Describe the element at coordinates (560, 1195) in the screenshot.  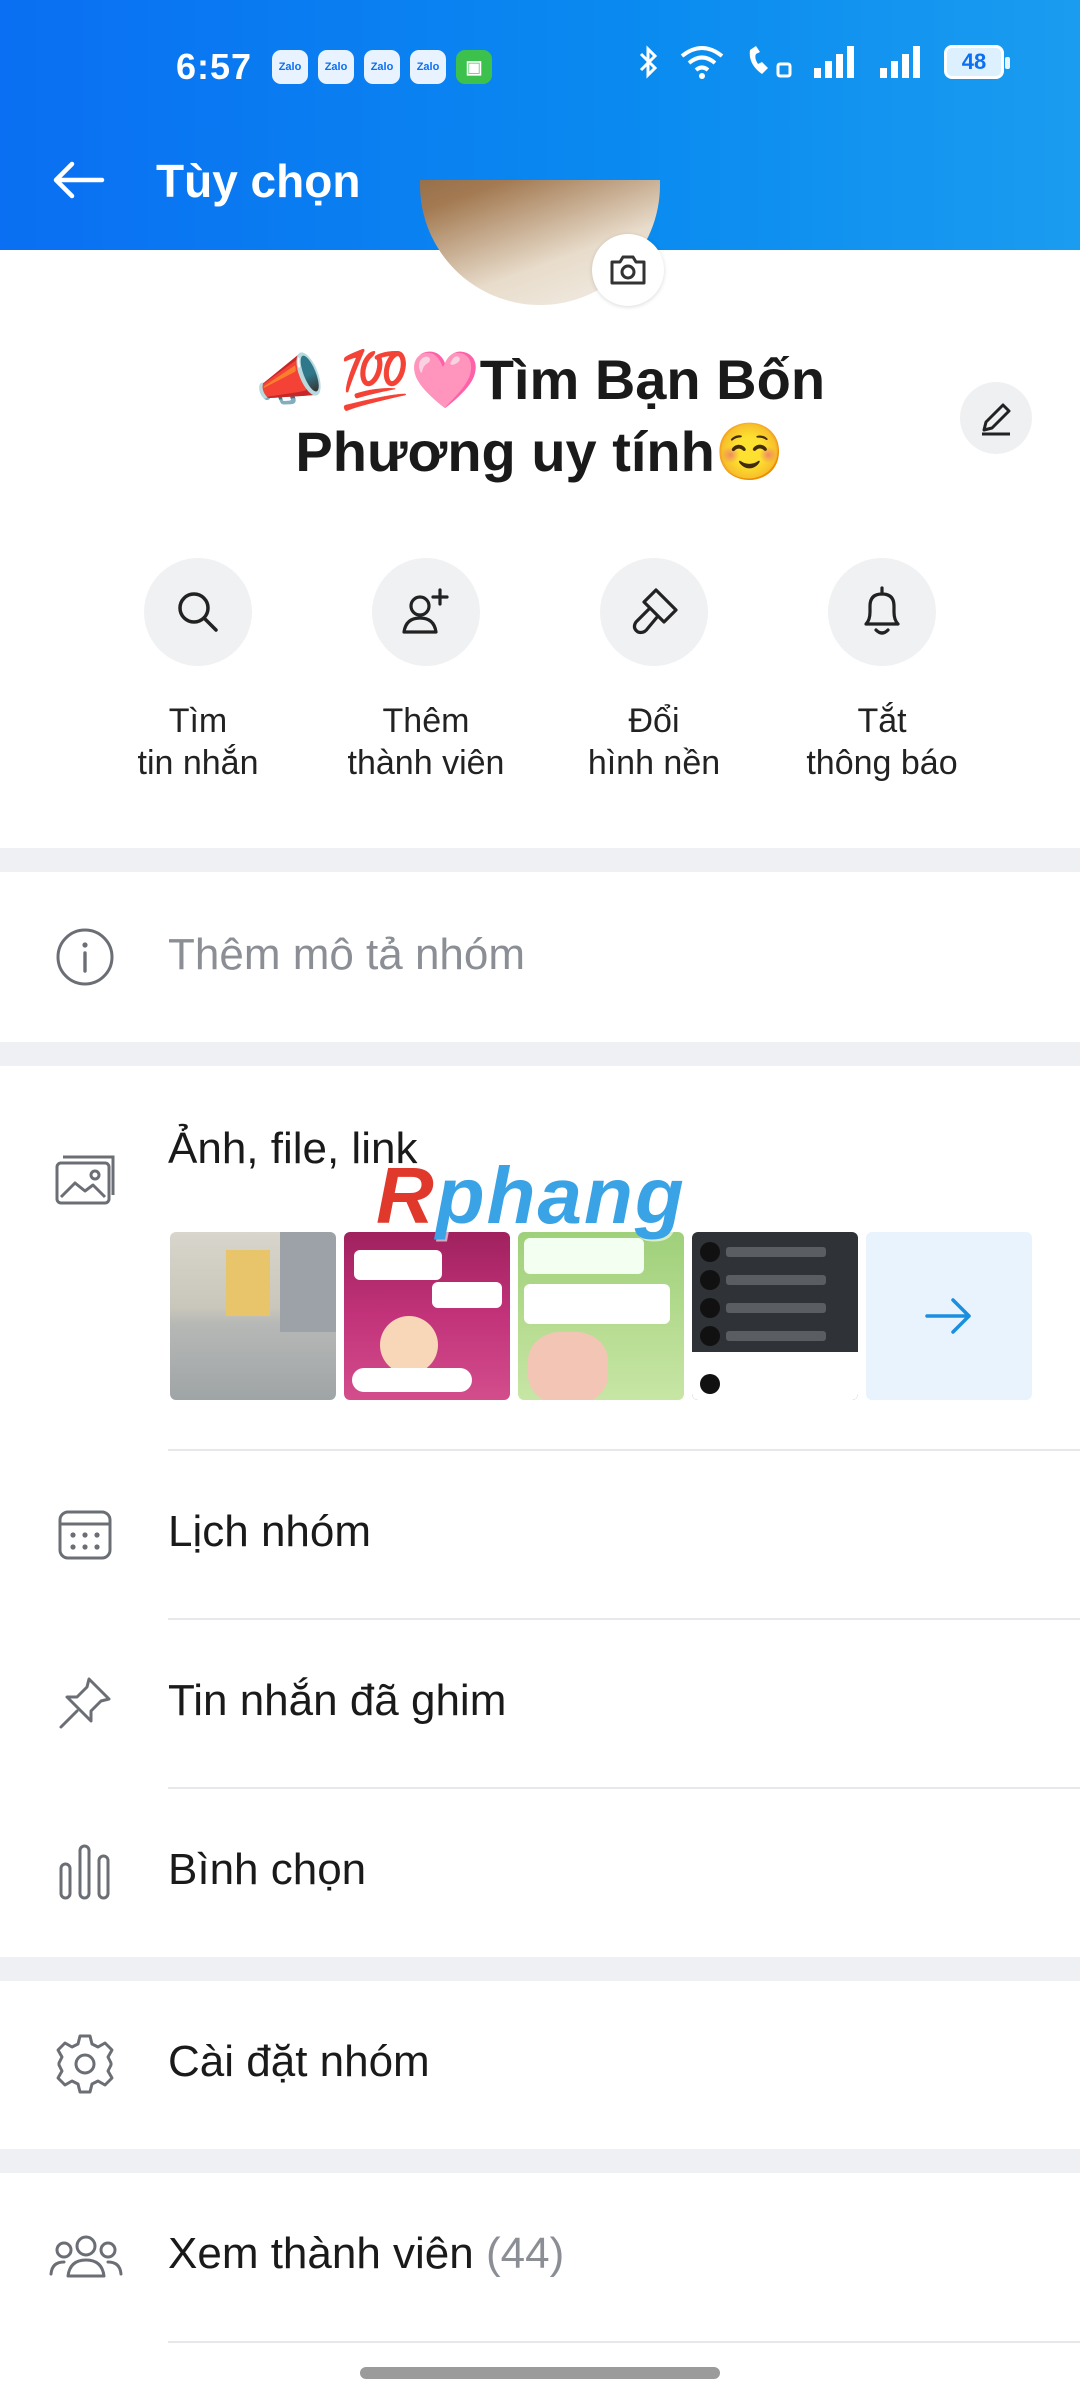
I see `watermark-text: phang` at that location.